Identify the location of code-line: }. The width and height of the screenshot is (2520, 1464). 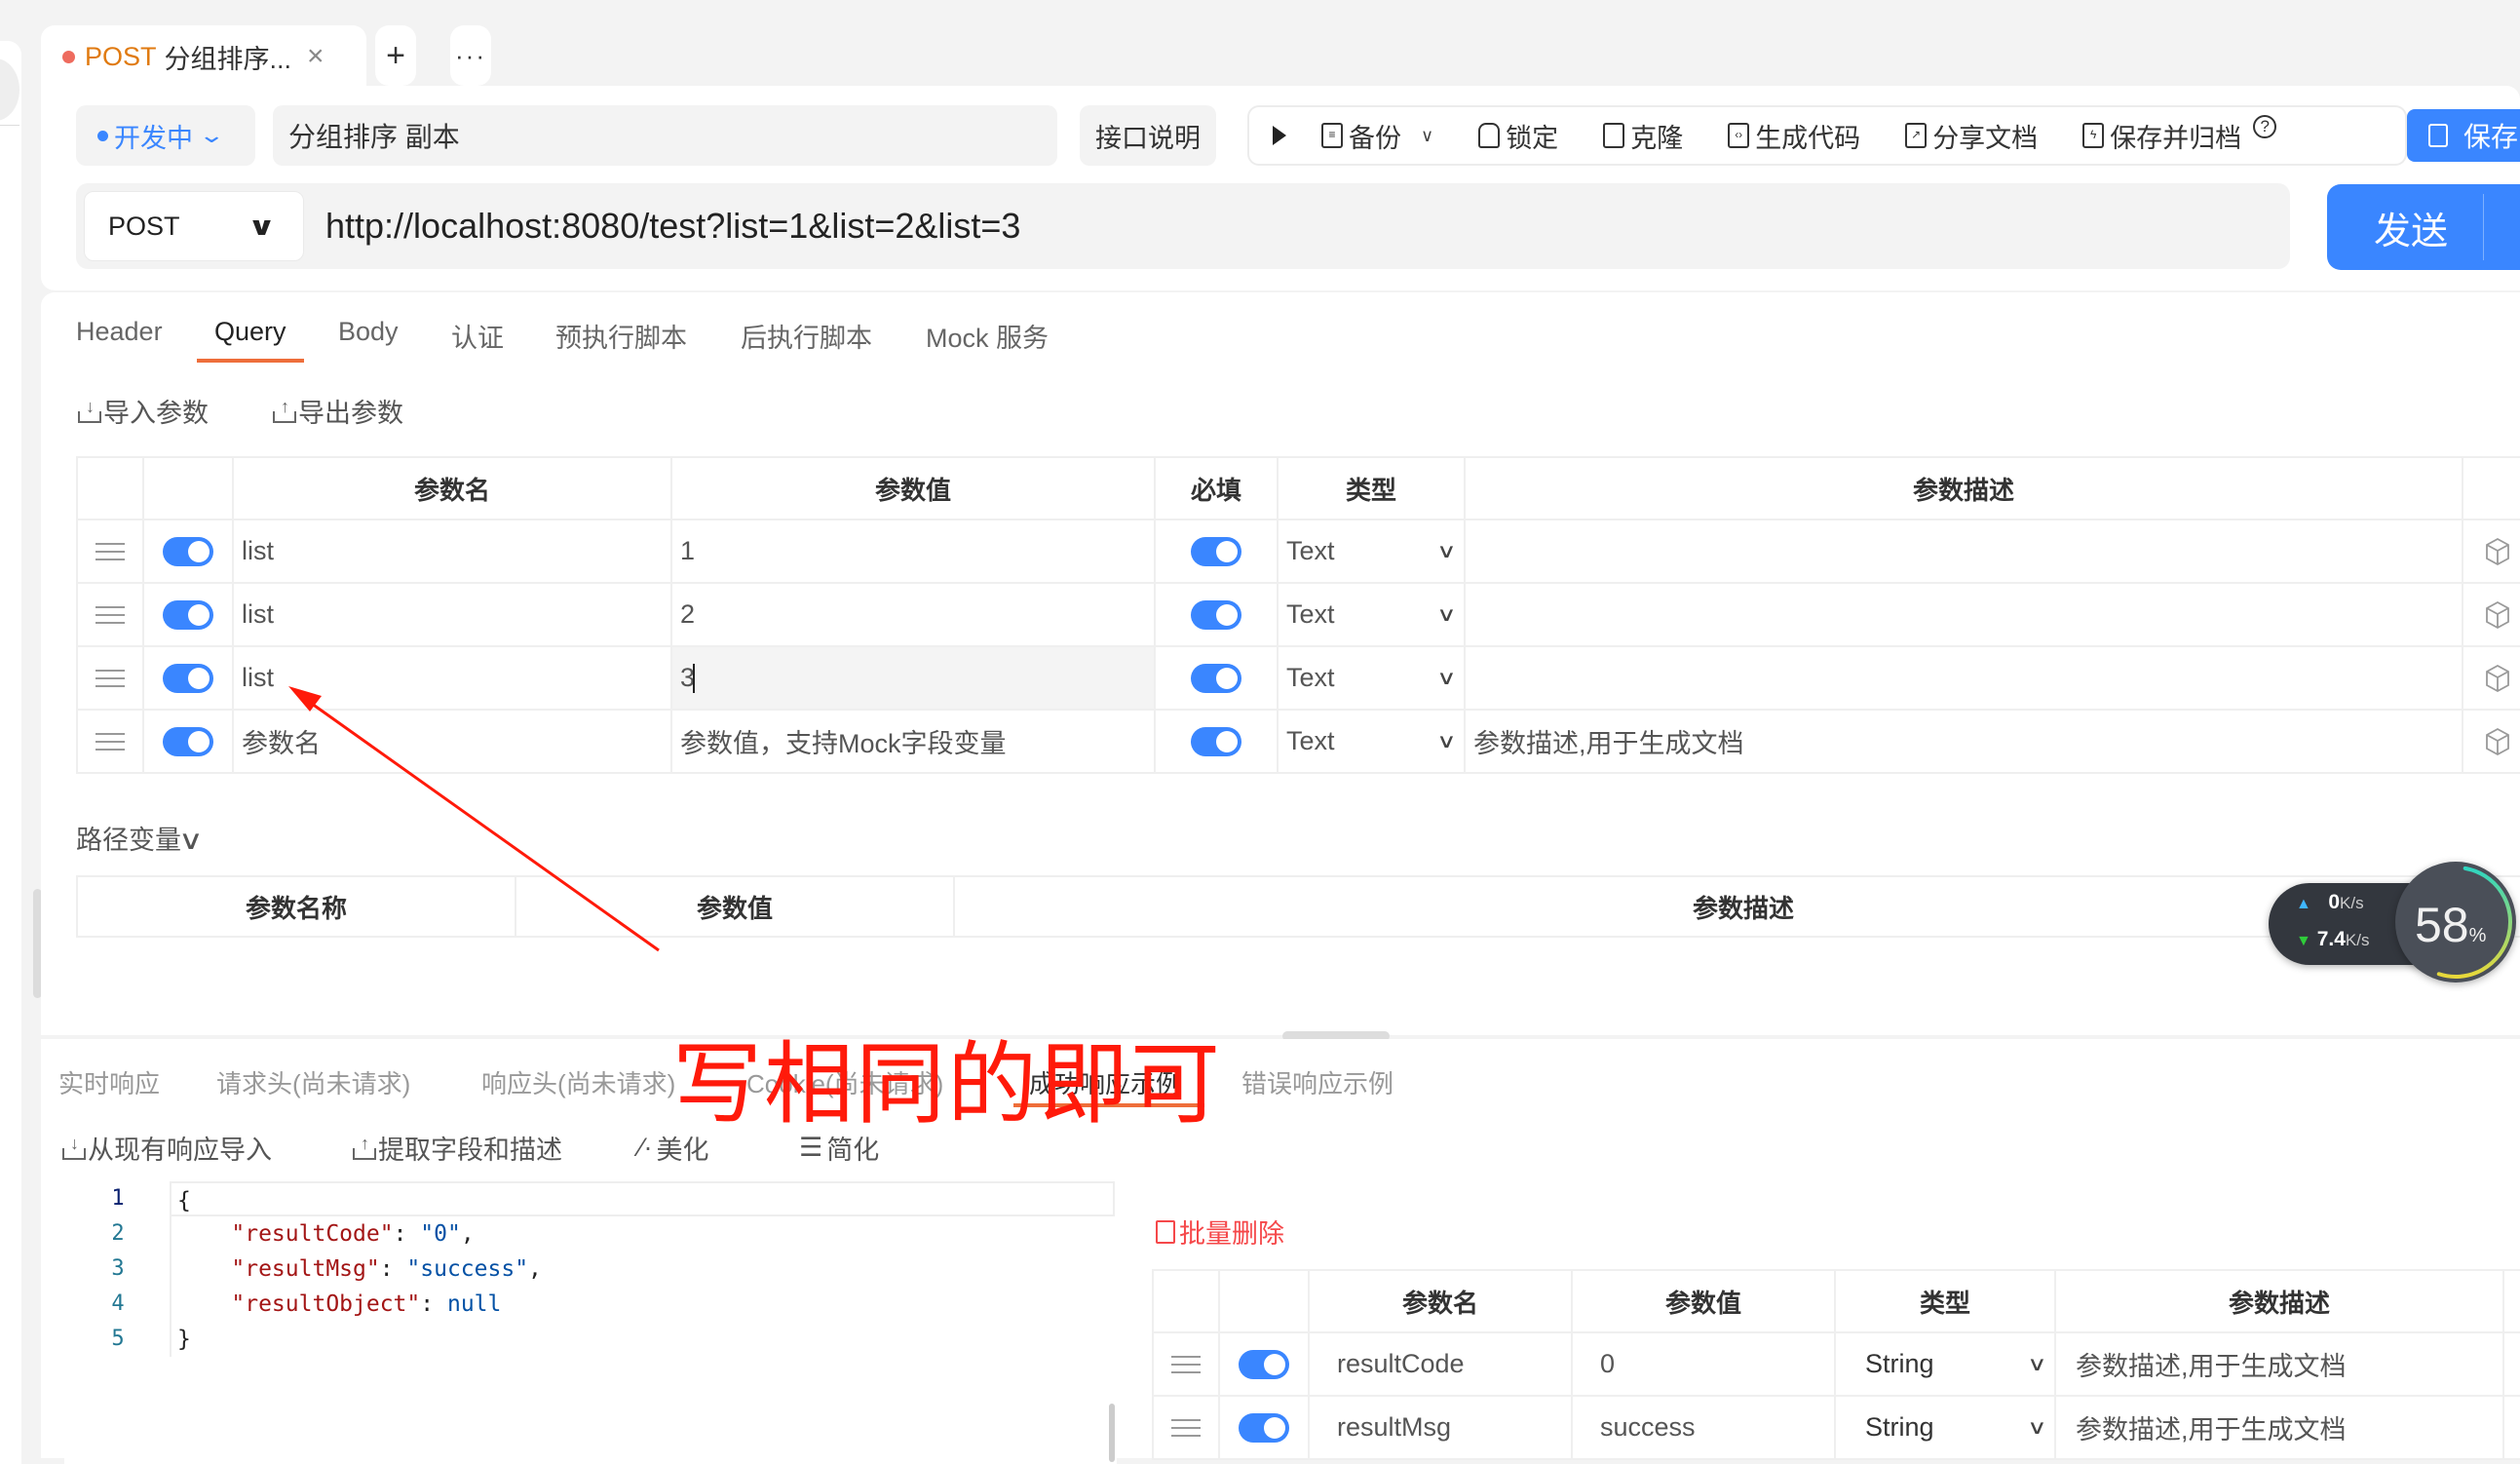
(643, 1339).